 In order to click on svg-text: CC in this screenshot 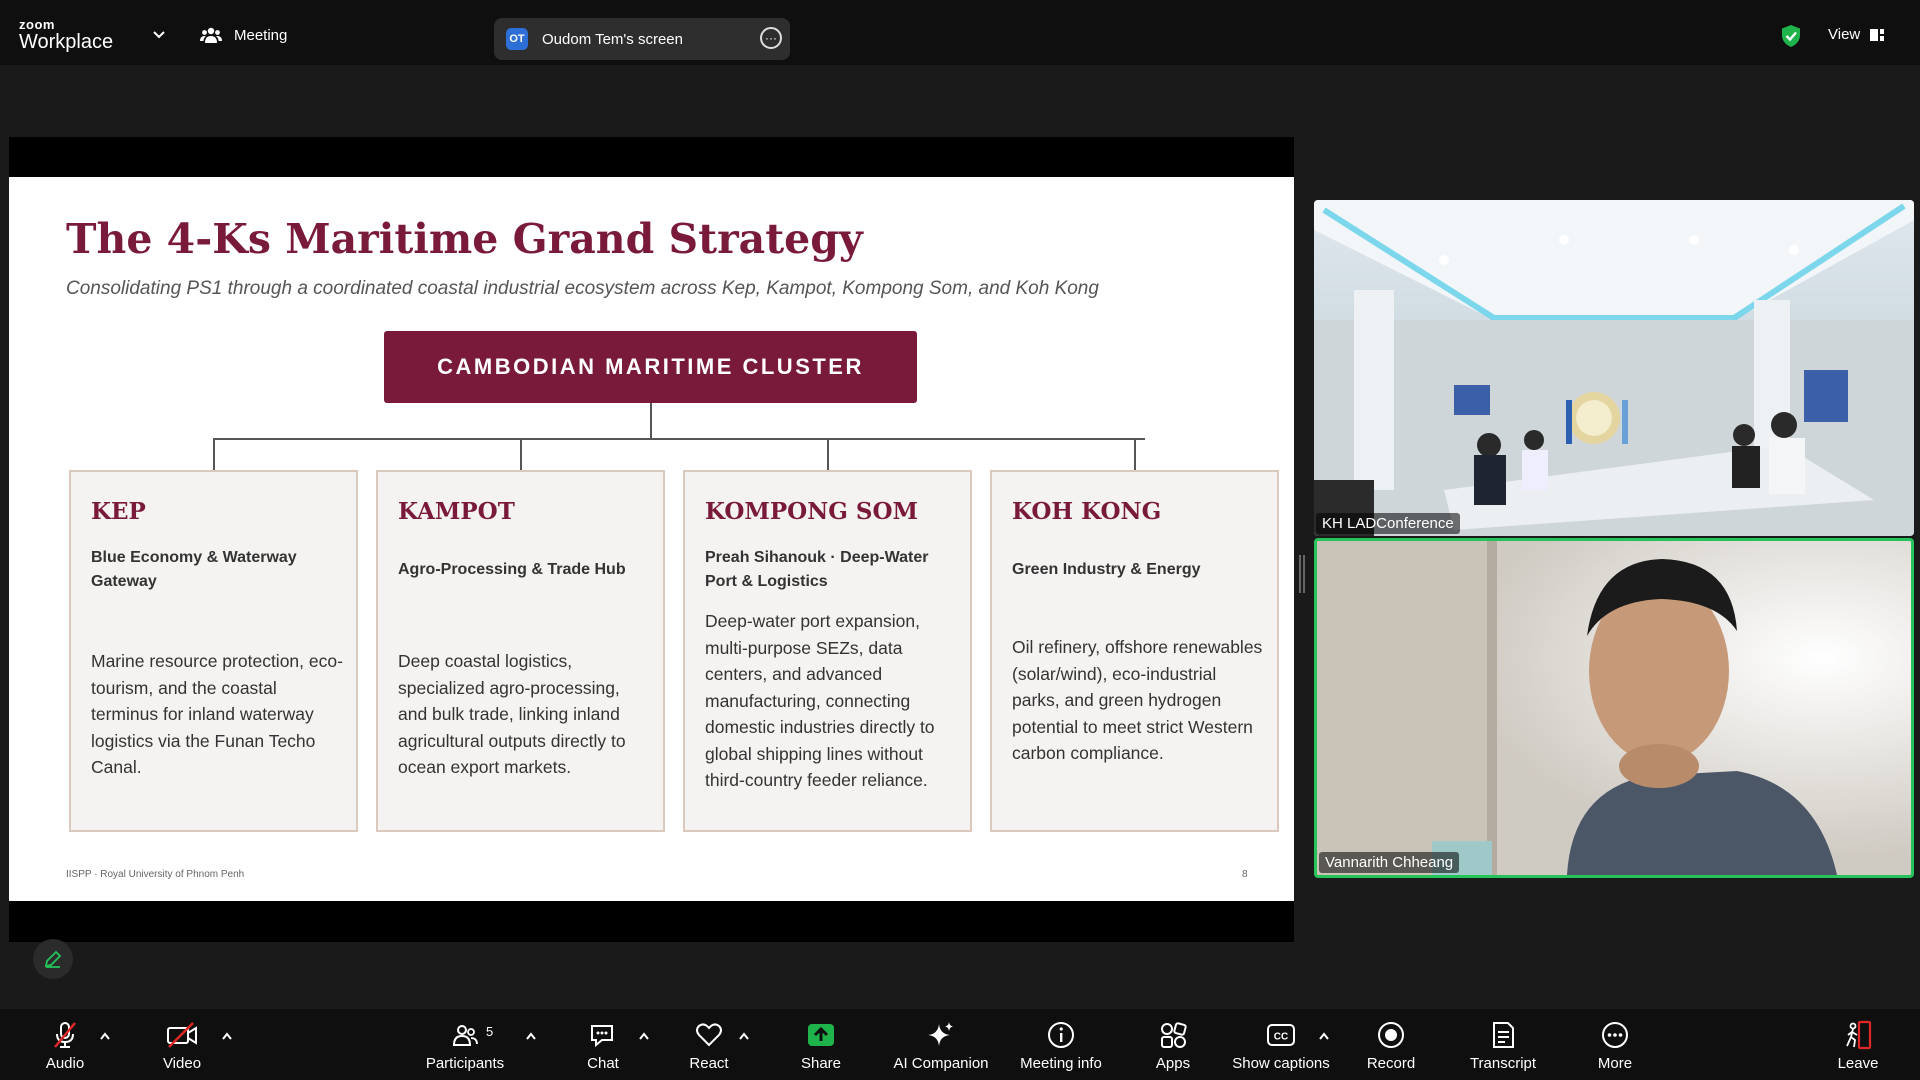, I will do `click(1281, 1037)`.